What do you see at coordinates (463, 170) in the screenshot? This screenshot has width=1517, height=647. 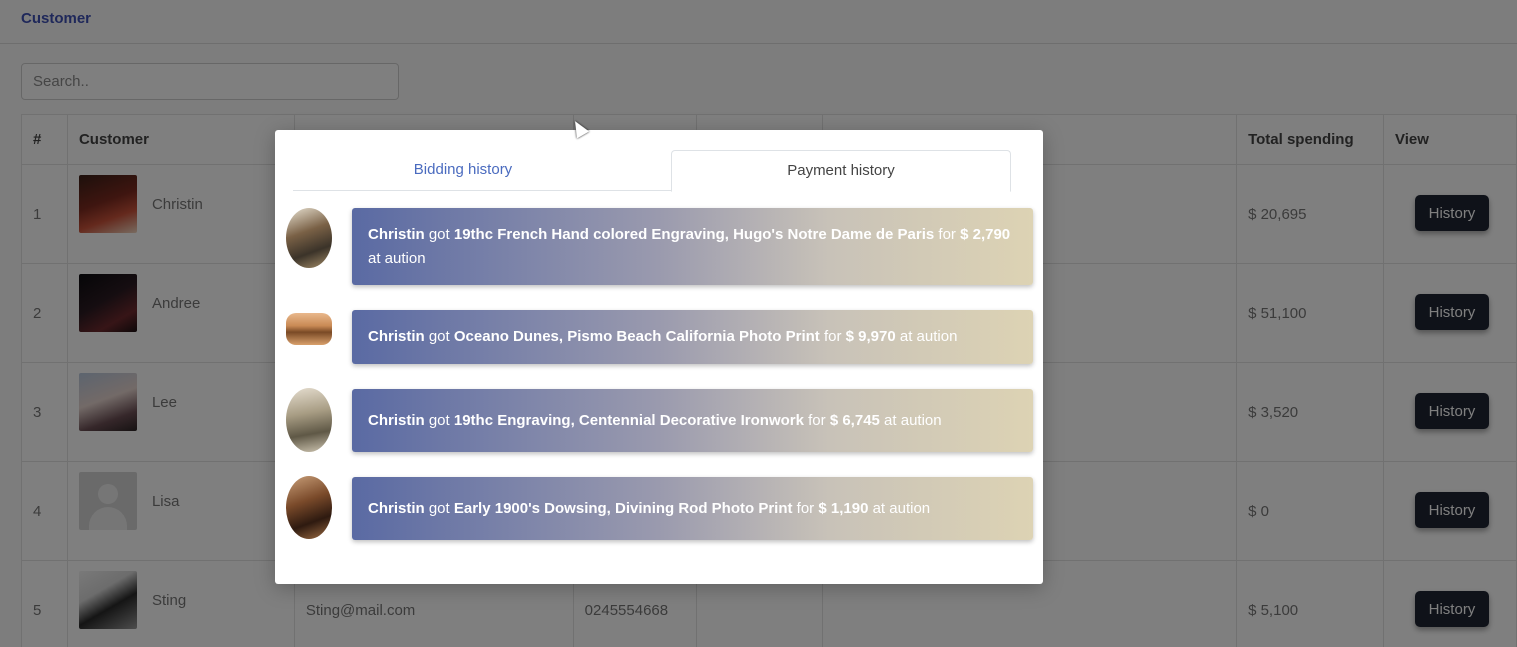 I see `tab-bidding-history: Bidding history` at bounding box center [463, 170].